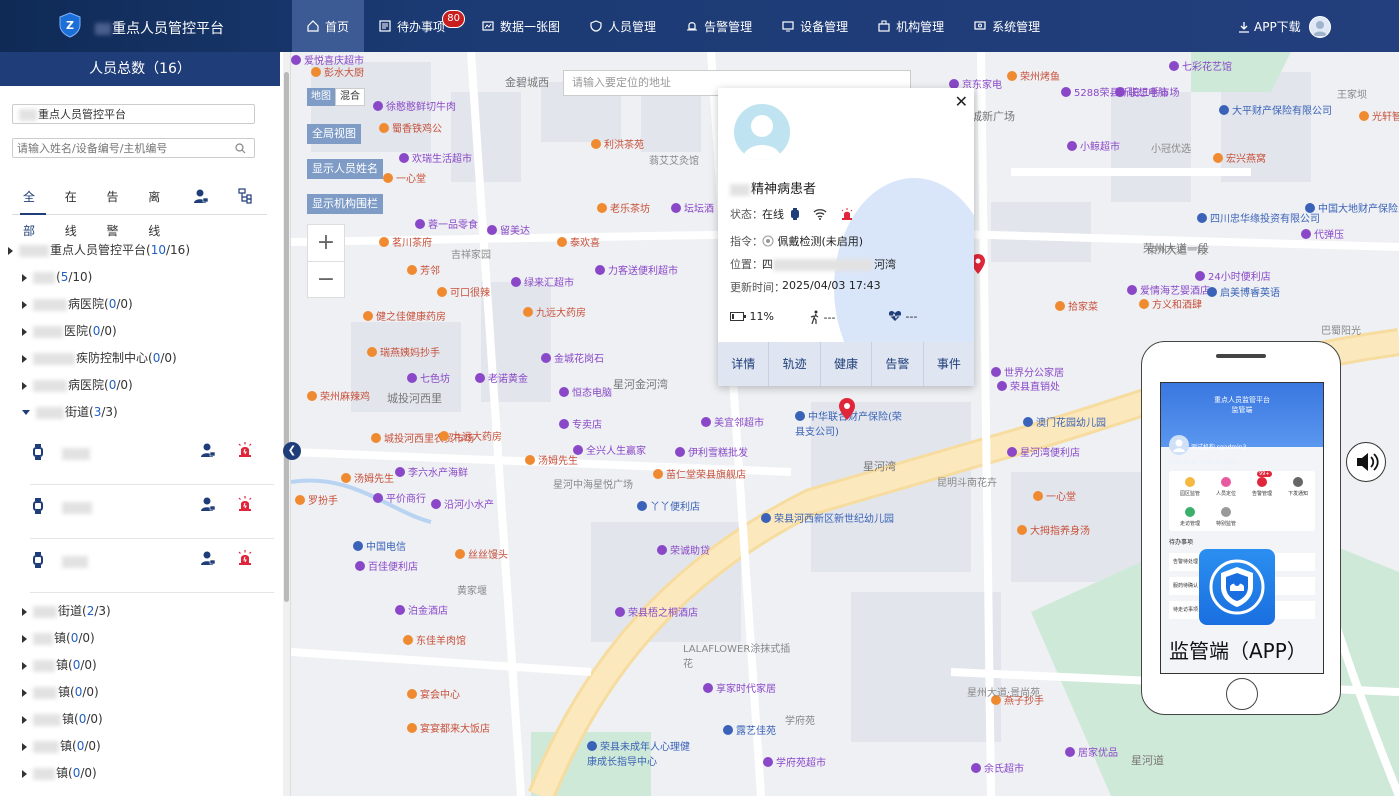  I want to click on map-poi: 徐憨憨鲜切牛肉, so click(414, 105).